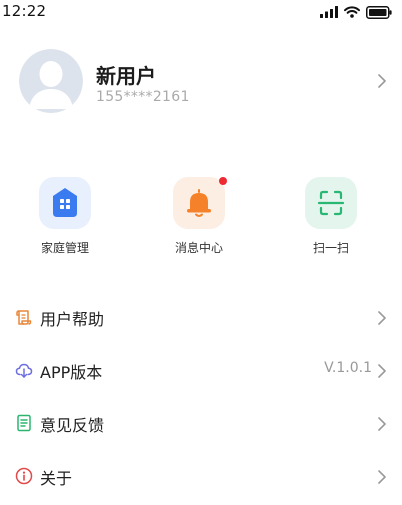 This screenshot has width=402, height=505. Describe the element at coordinates (143, 97) in the screenshot. I see `user-phone: 155****2161` at that location.